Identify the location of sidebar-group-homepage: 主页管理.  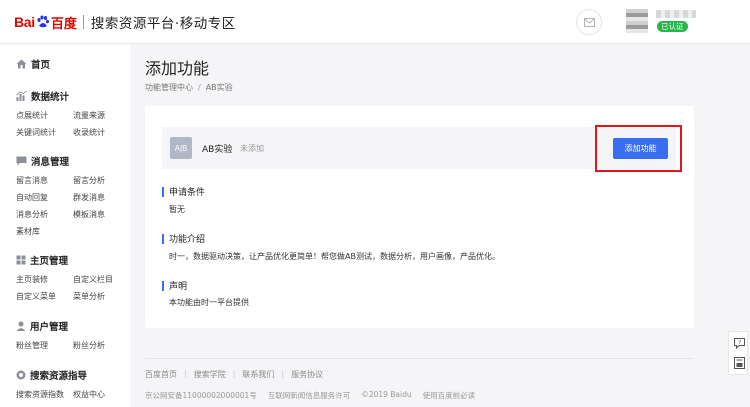
(42, 260).